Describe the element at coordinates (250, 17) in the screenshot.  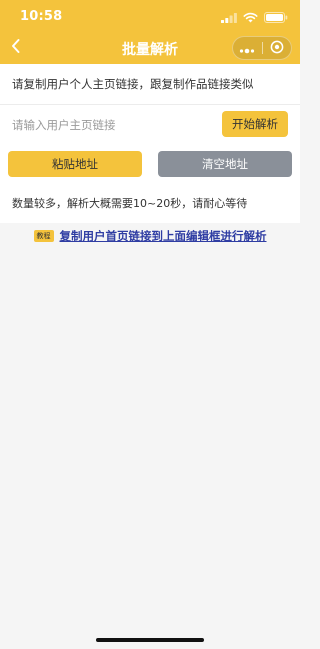
I see `wifi-icon` at that location.